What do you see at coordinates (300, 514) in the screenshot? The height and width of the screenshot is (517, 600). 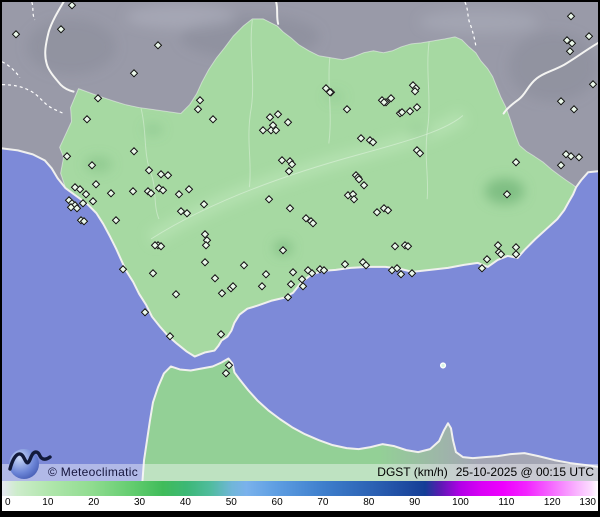 I see `footer-strip` at bounding box center [300, 514].